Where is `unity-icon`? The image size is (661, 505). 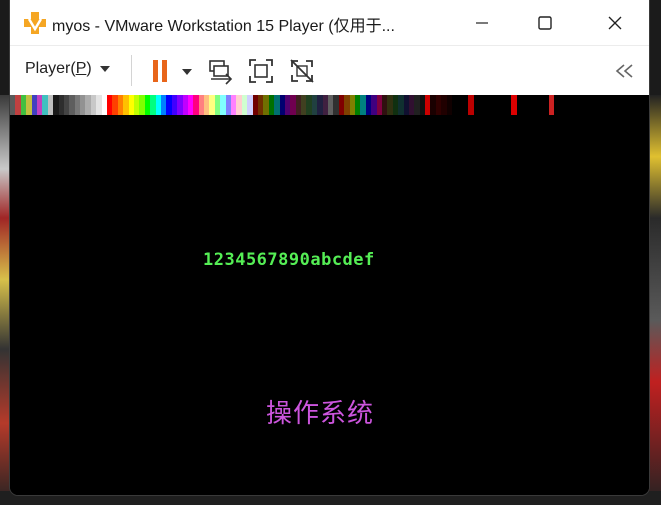
unity-icon is located at coordinates (302, 71).